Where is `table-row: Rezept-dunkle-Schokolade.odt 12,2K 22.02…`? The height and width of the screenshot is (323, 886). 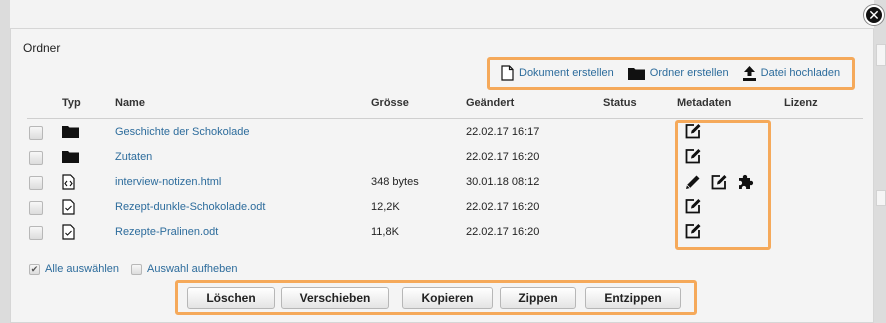 table-row: Rezept-dunkle-Schokolade.odt 12,2K 22.02… is located at coordinates (445, 209).